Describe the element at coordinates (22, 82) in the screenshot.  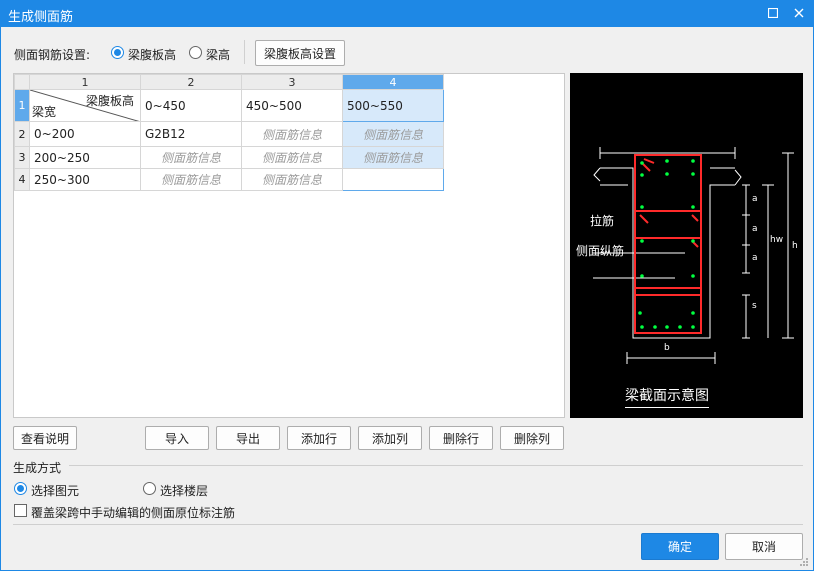
I see `grid-corner` at that location.